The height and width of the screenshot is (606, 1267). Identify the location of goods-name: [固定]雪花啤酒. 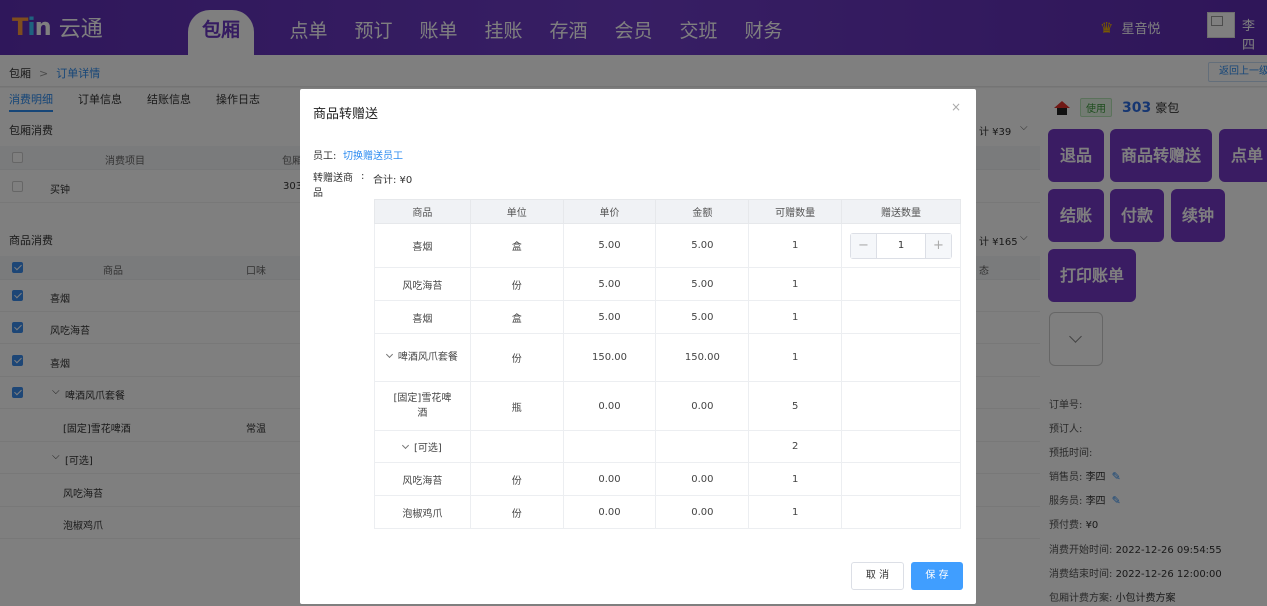
(422, 406).